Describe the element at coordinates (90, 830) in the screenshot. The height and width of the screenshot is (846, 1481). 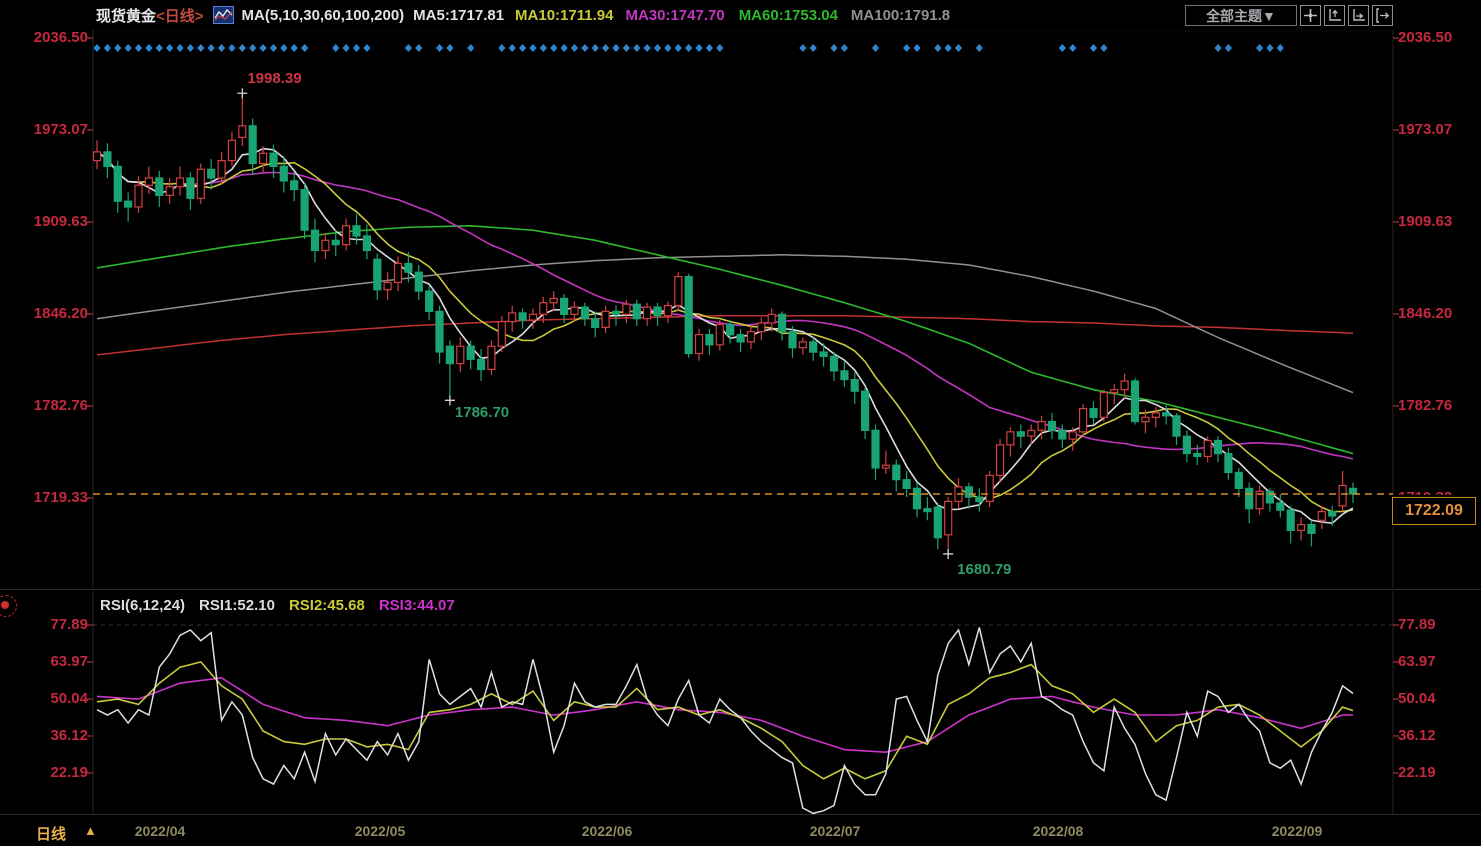
I see `period-expand-arrow-icon: ▲` at that location.